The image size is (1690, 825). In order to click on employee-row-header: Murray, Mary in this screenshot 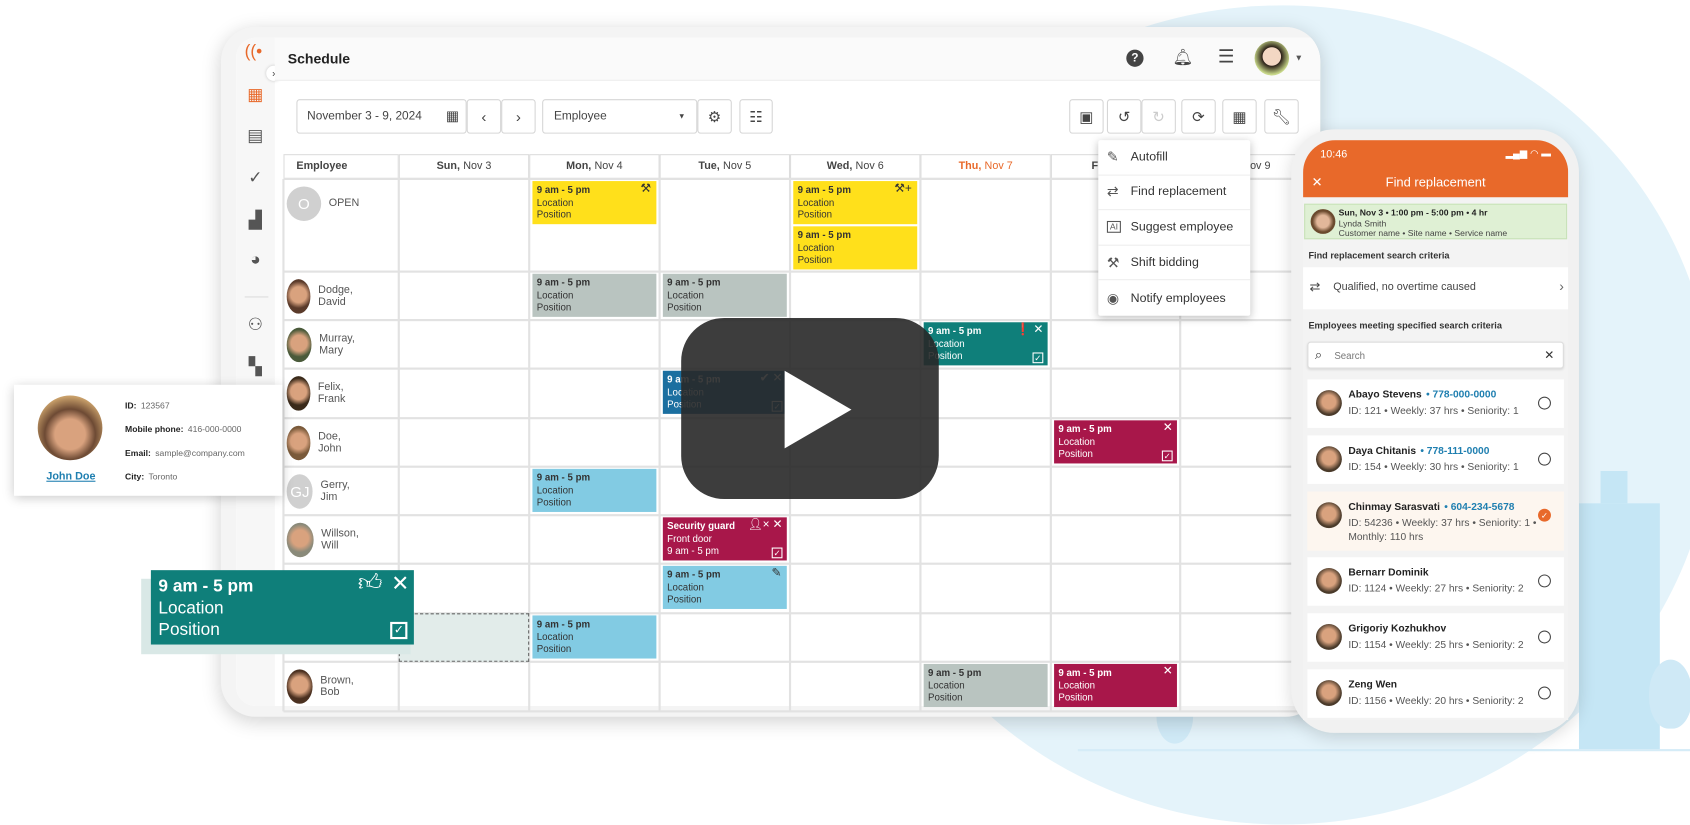, I will do `click(325, 344)`.